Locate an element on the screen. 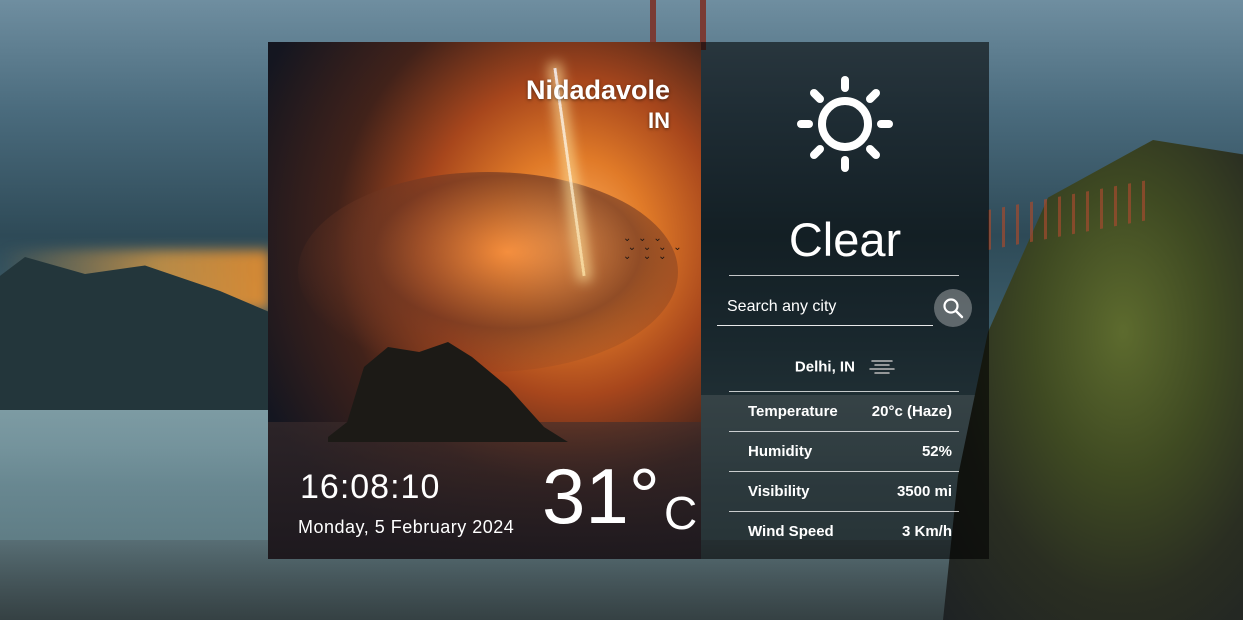  search-icon is located at coordinates (953, 308).